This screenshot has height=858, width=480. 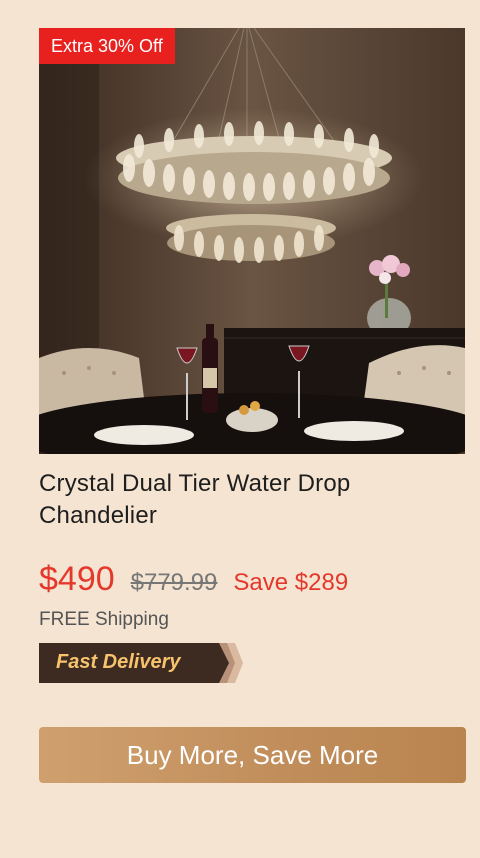 What do you see at coordinates (118, 662) in the screenshot?
I see `fast-delivery-label: Fast Delivery` at bounding box center [118, 662].